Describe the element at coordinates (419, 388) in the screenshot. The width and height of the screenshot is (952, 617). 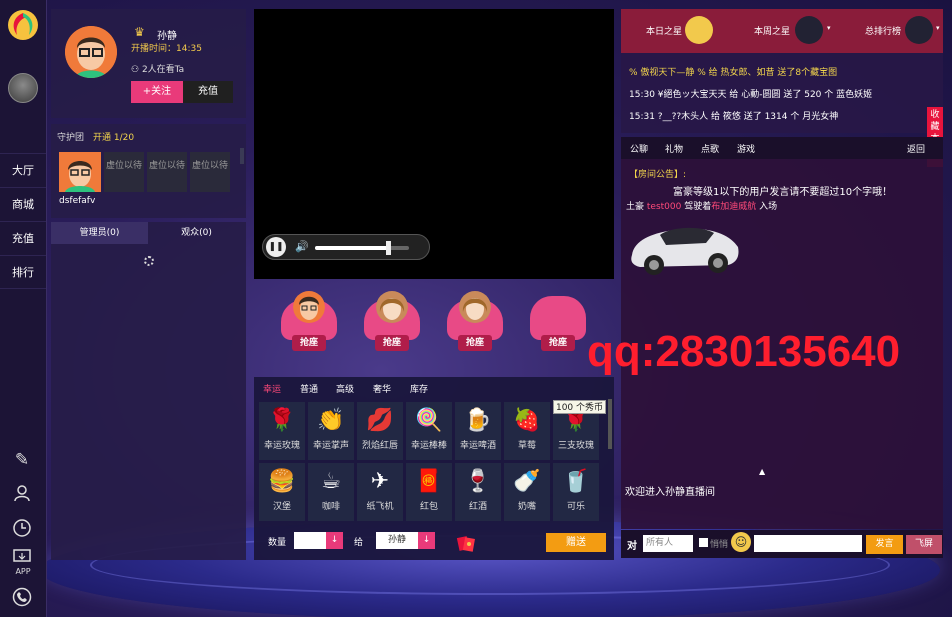
I see `gift-tab-inventory: 库存` at that location.